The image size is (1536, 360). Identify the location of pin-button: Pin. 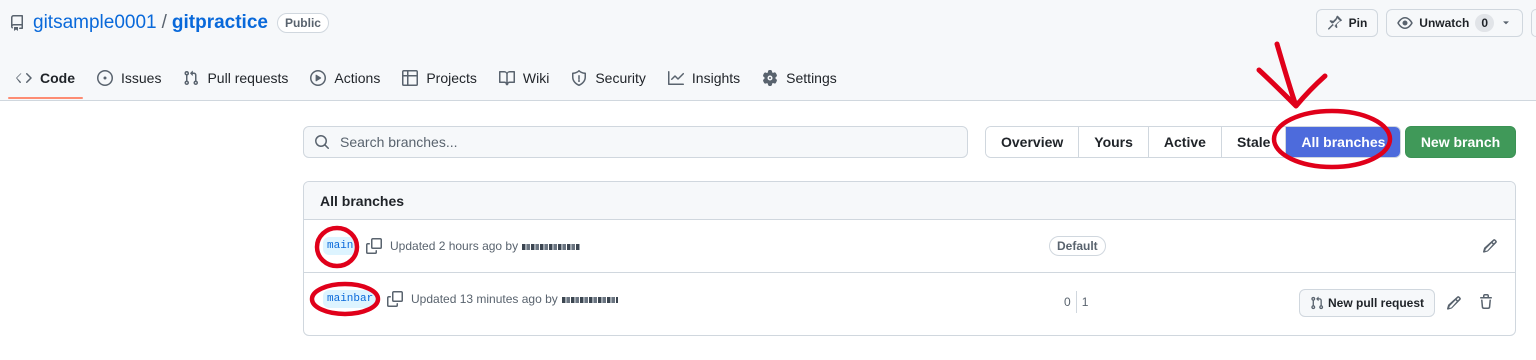
(1347, 23).